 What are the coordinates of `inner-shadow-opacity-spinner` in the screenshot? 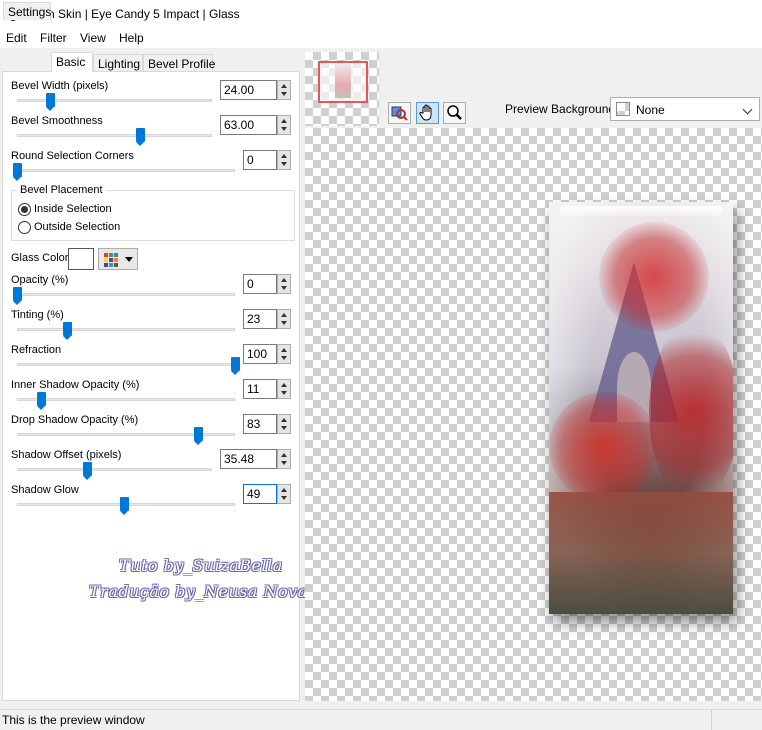 It's located at (284, 389).